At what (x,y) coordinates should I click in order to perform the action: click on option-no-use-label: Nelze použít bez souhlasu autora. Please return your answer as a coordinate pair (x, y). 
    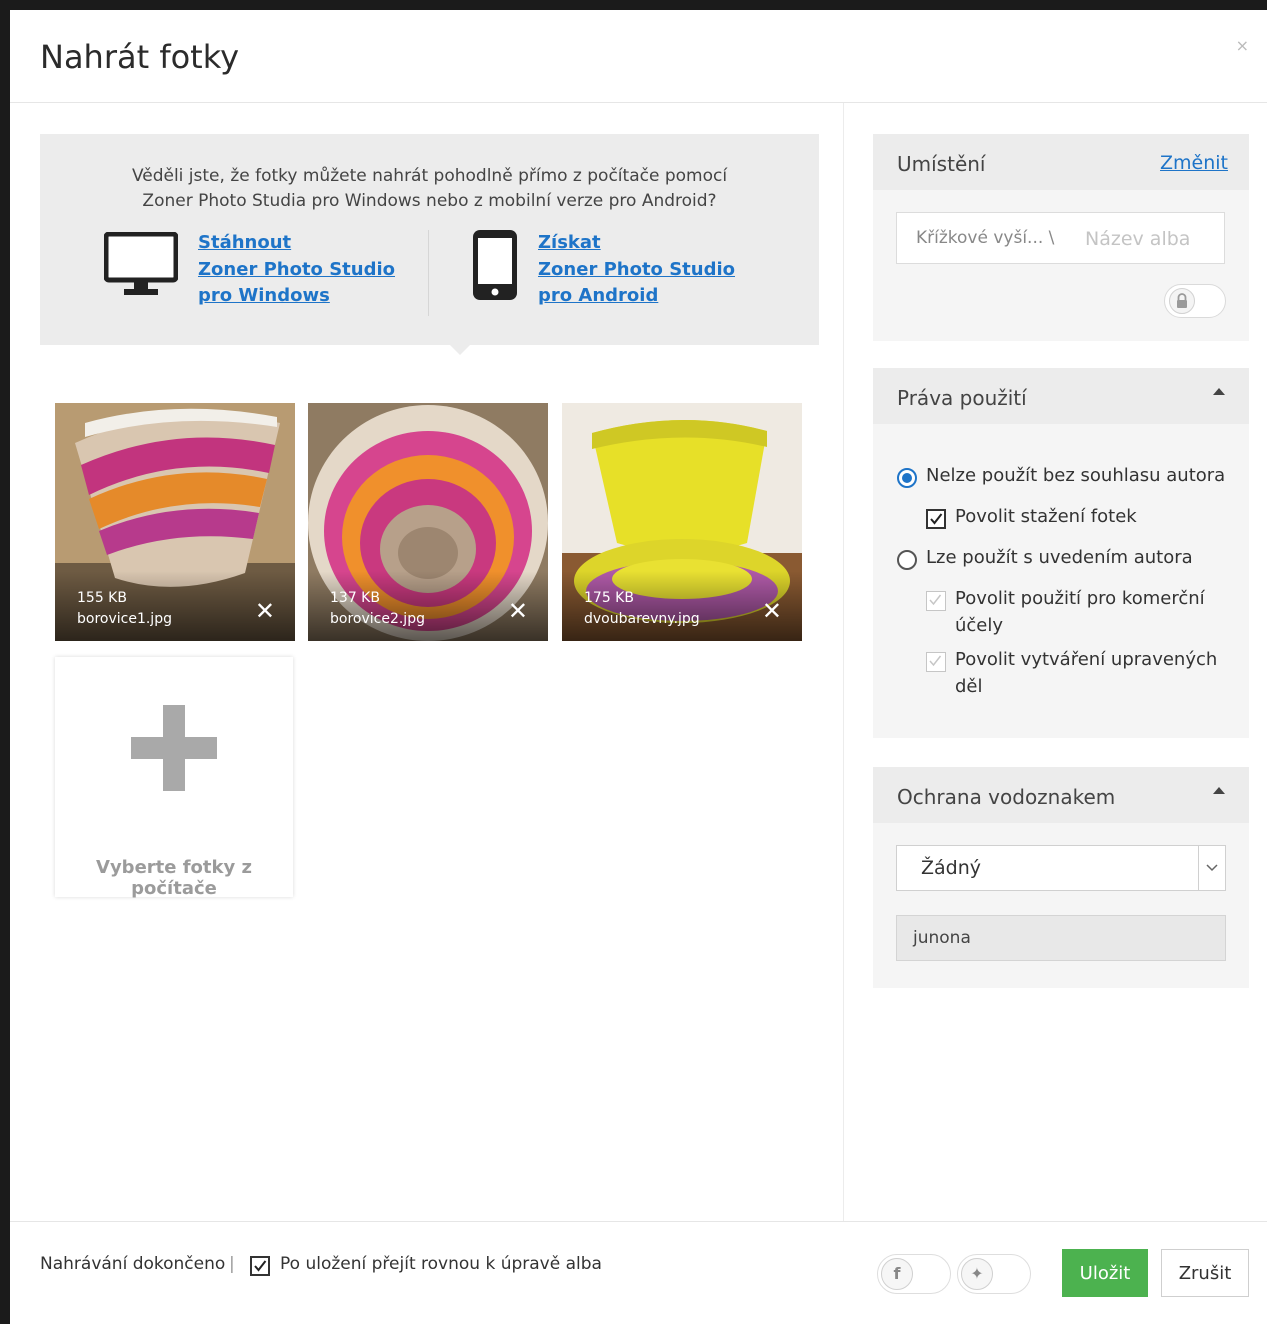
    Looking at the image, I should click on (1076, 475).